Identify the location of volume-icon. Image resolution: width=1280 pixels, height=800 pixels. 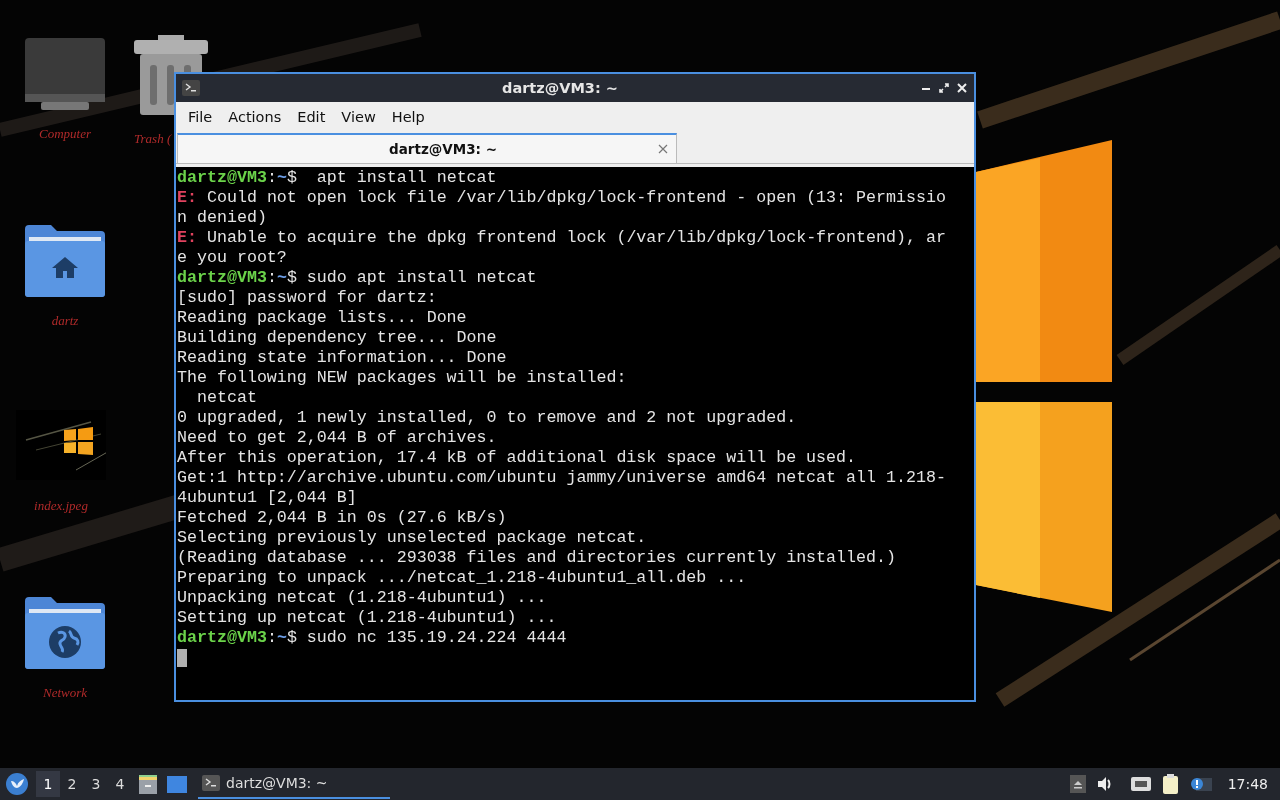
(1103, 784).